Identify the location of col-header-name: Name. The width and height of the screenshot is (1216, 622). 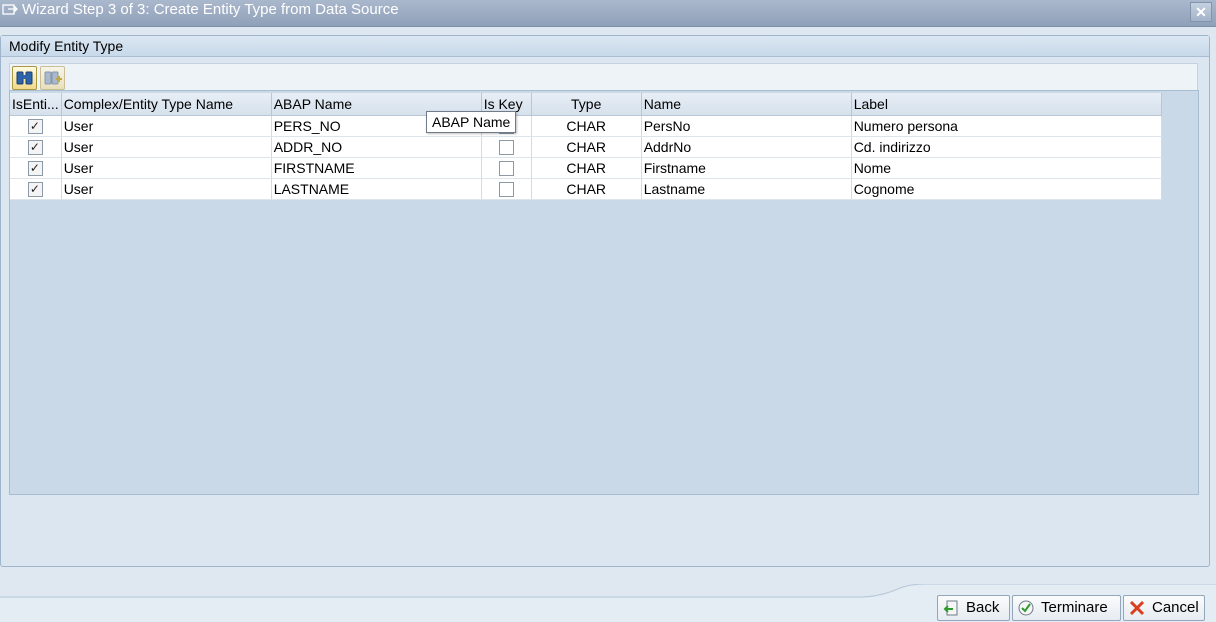
(746, 104).